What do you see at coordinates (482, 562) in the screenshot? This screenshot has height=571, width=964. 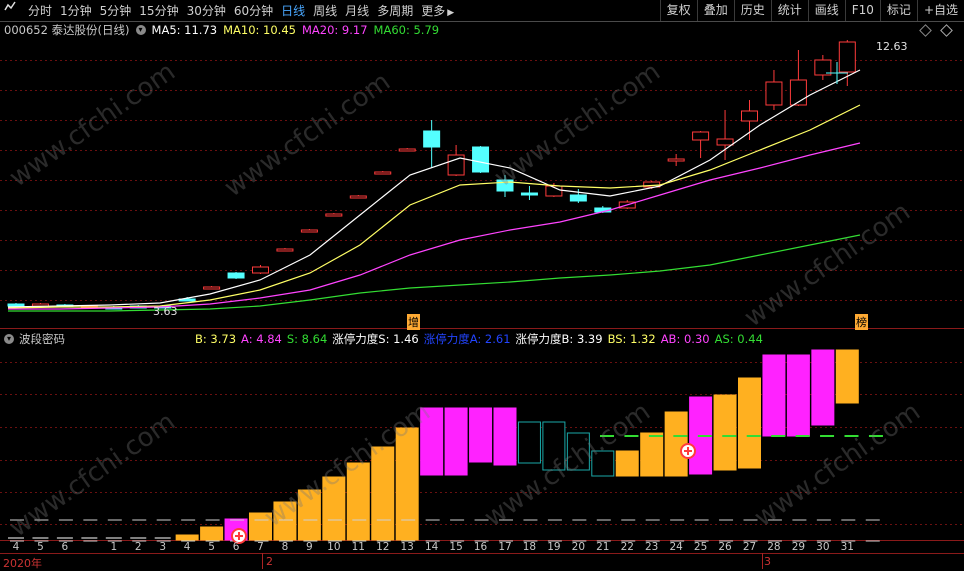 I see `month-axis: 2020年 2 3` at bounding box center [482, 562].